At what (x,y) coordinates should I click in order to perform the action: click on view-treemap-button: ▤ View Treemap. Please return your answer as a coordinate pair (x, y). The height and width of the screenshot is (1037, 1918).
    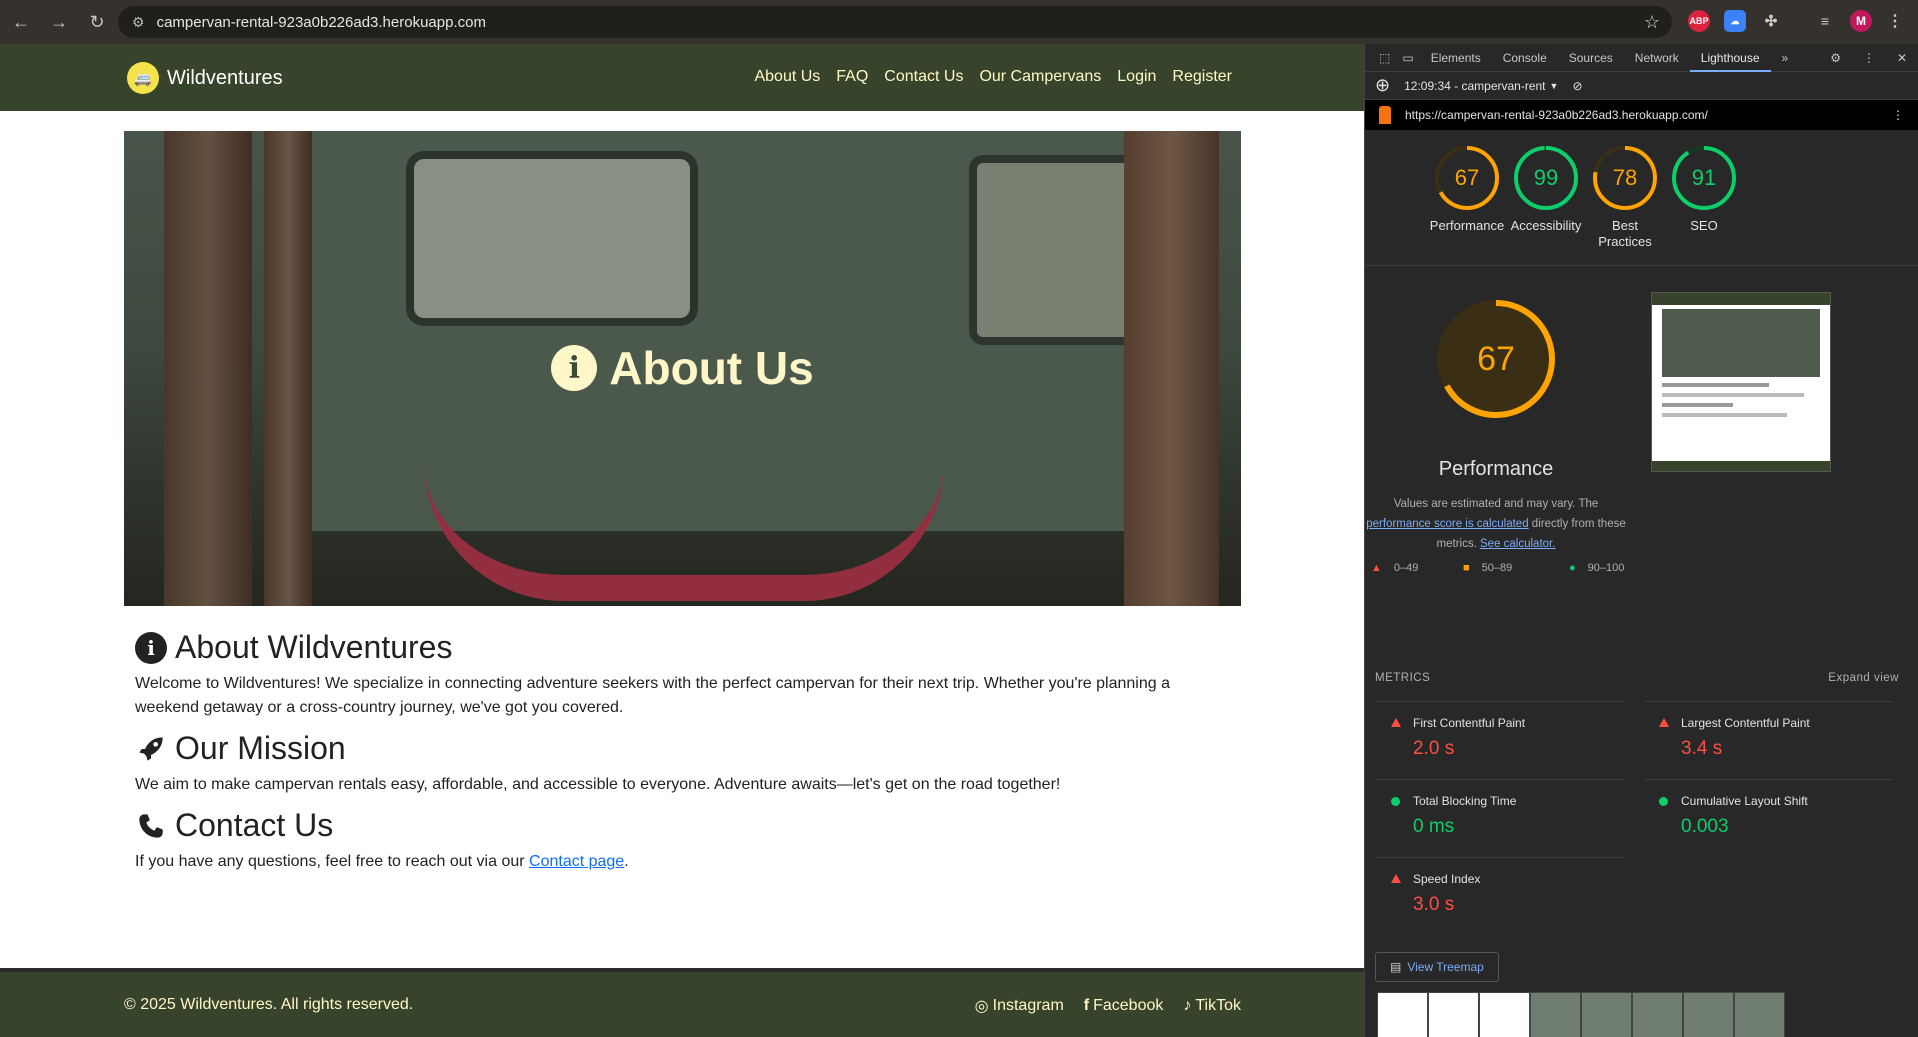
    Looking at the image, I should click on (1437, 967).